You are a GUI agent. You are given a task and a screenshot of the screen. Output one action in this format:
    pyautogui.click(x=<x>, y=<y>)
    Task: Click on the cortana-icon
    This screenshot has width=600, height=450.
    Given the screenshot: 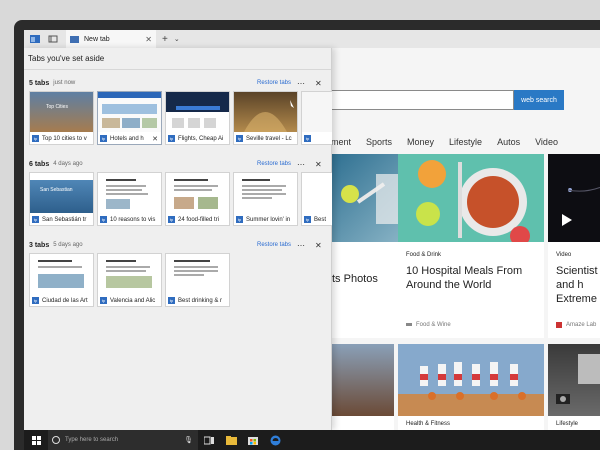 What is the action you would take?
    pyautogui.click(x=56, y=440)
    